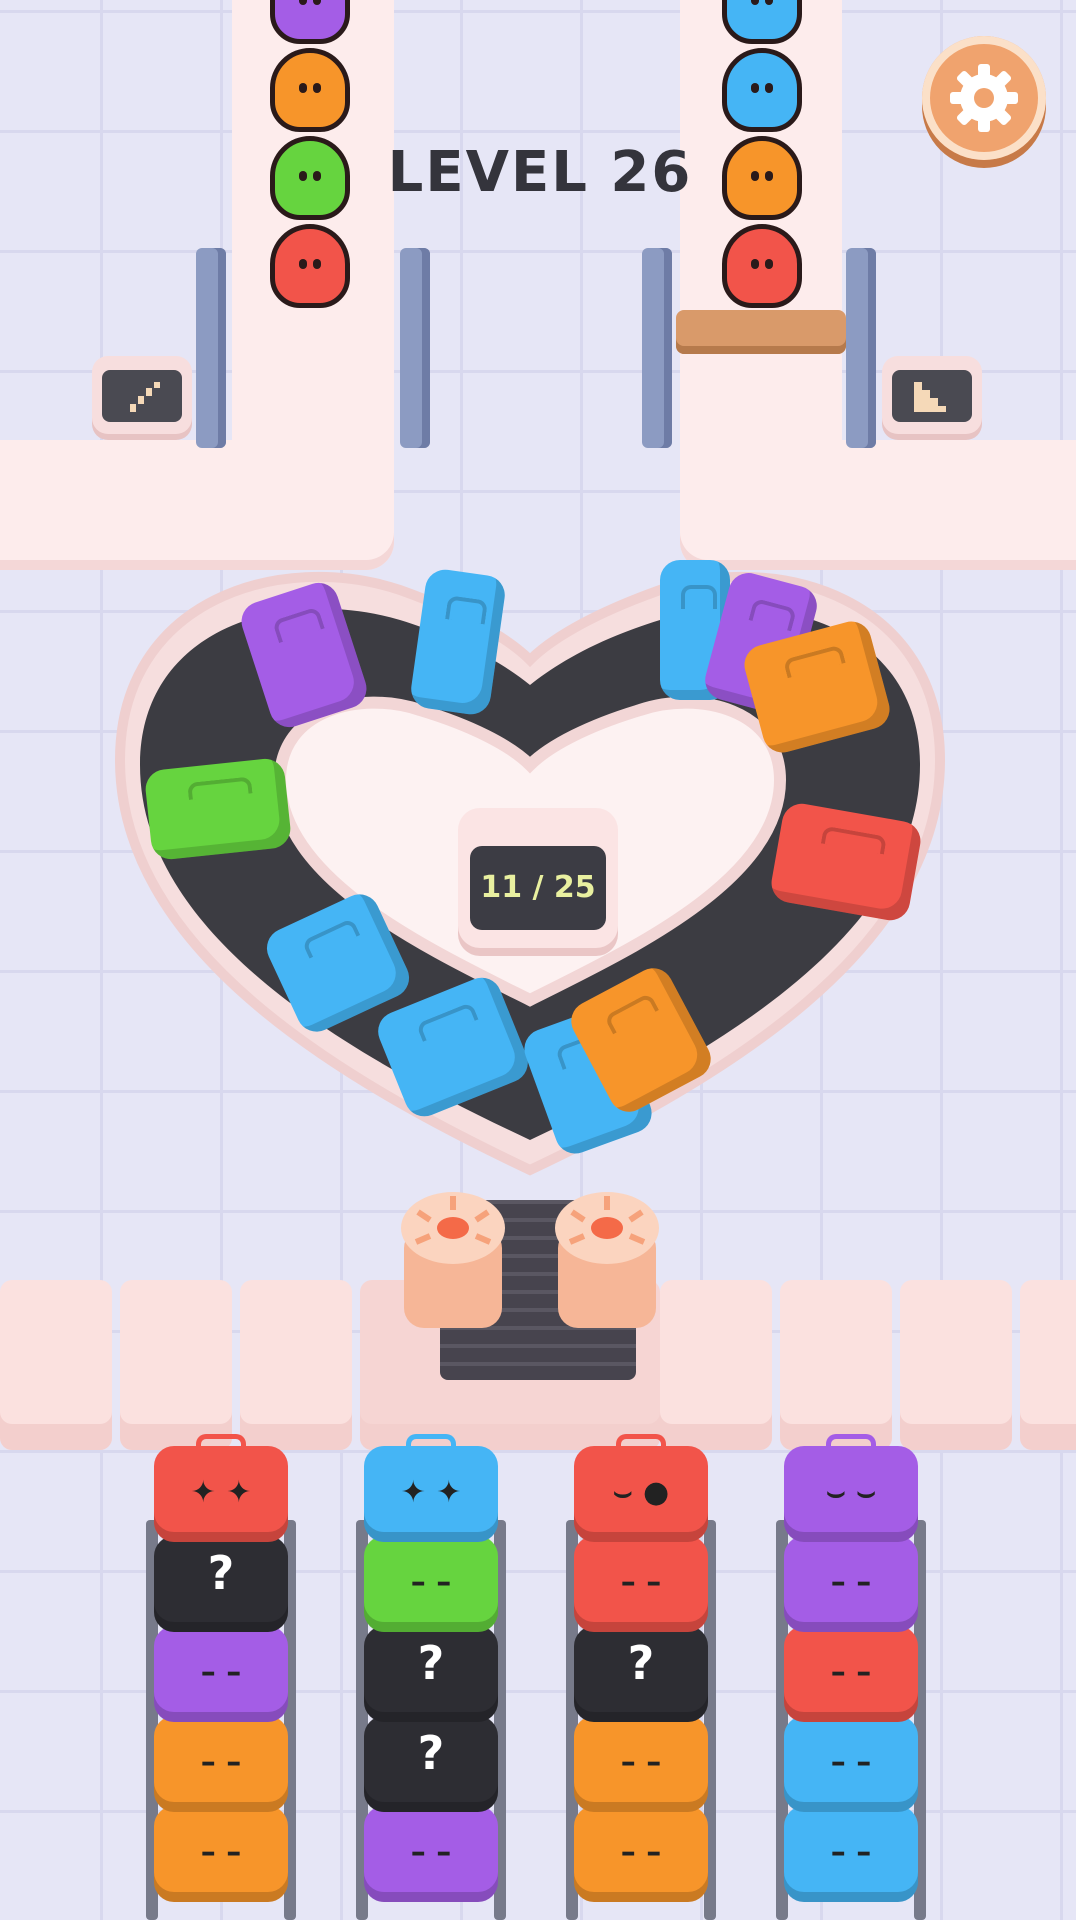  I want to click on luggage-lane: ⌣ ⌣ – – – – – – – –, so click(851, 1677).